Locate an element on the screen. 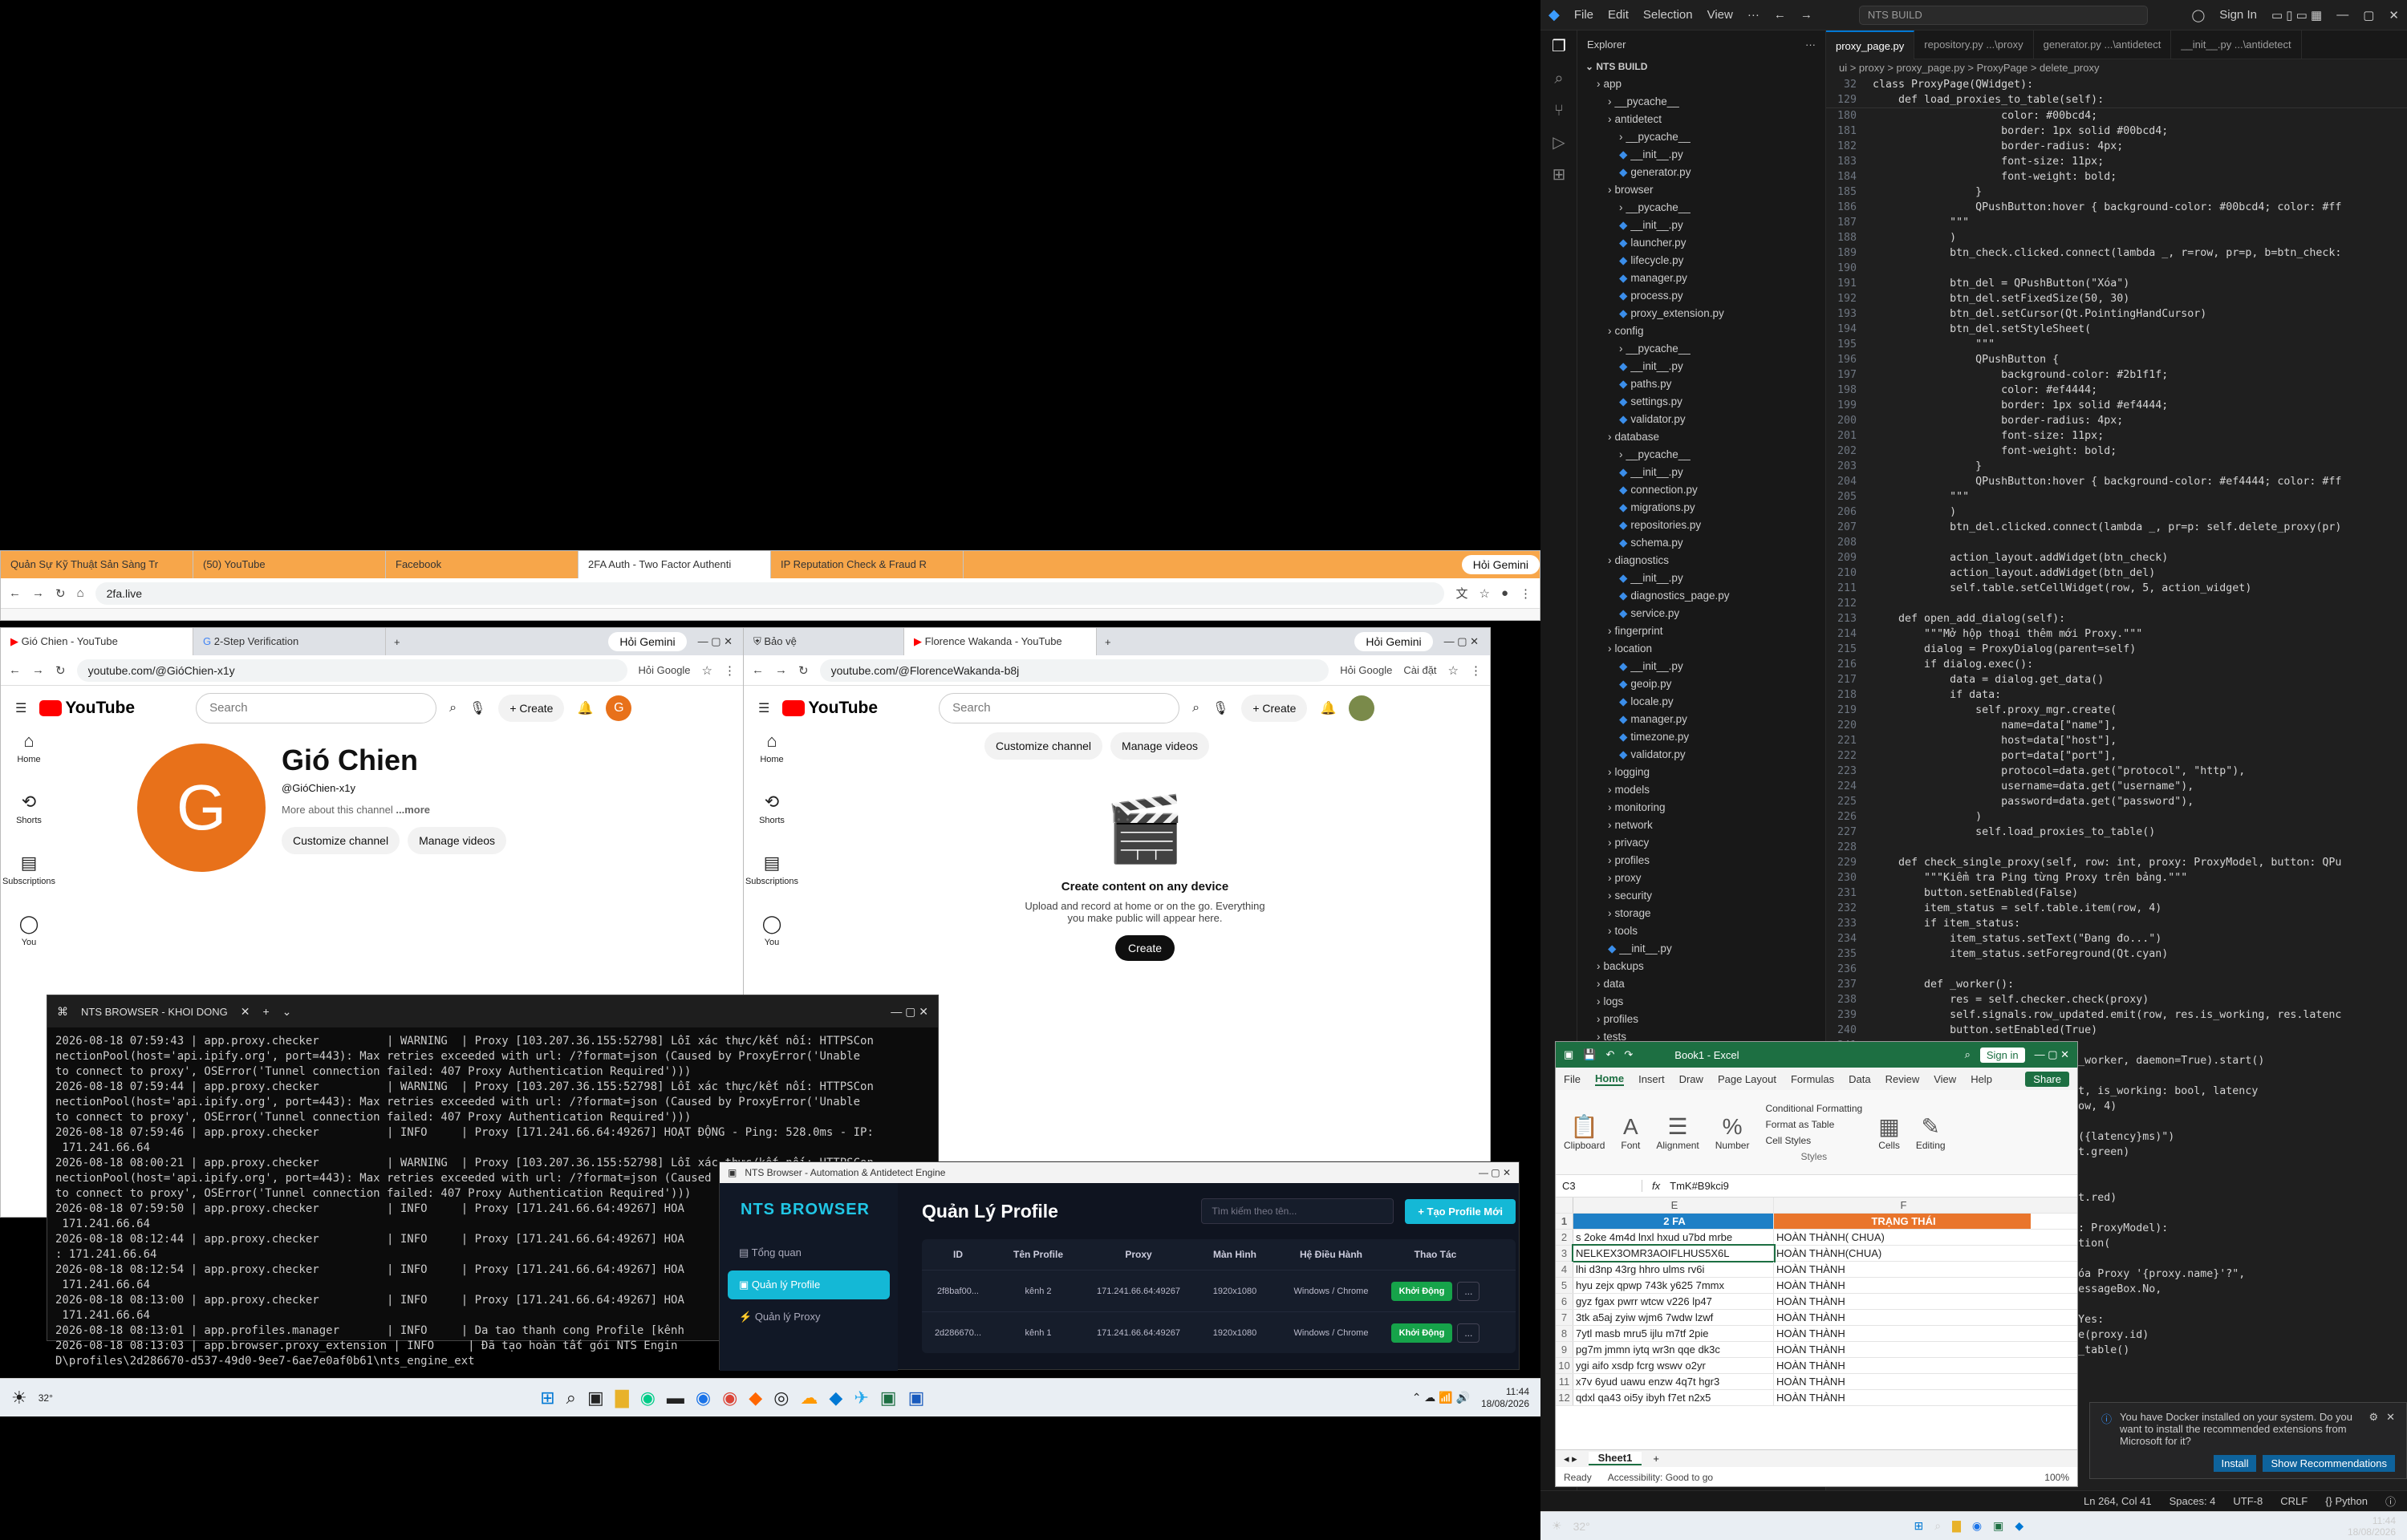 Image resolution: width=2407 pixels, height=1540 pixels. run-debug-icon: ▷ is located at coordinates (1559, 143).